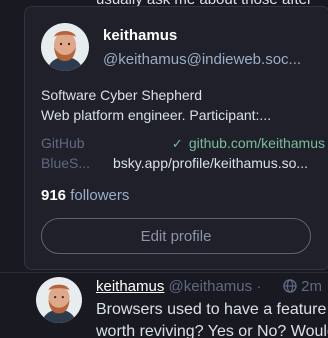 The width and height of the screenshot is (328, 338). I want to click on relative-time: 2m, so click(311, 286).